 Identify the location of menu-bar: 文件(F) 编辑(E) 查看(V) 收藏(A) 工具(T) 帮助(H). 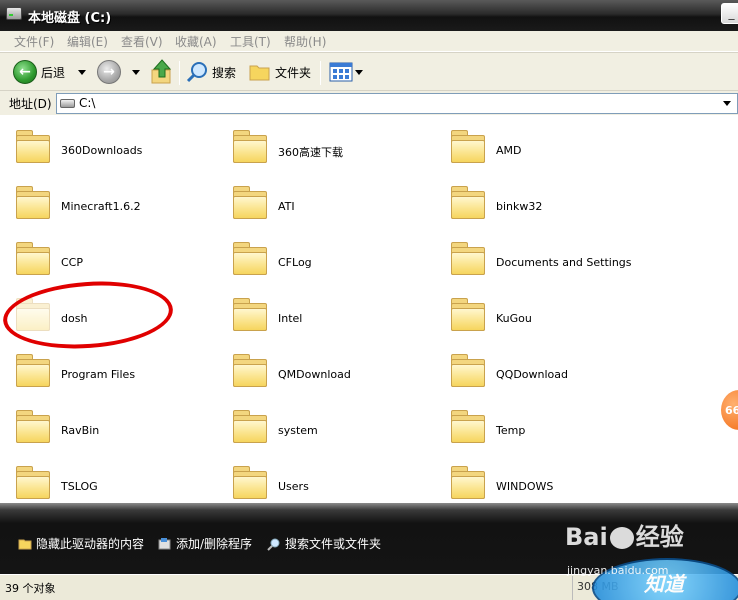
(369, 41).